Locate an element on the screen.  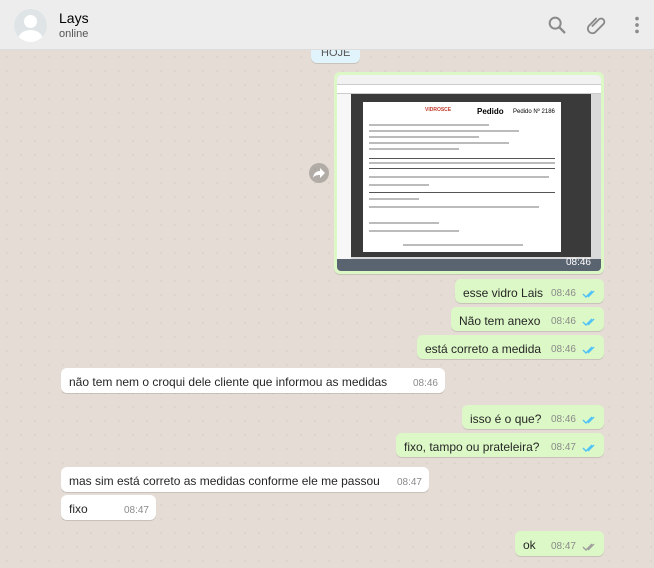
message-incoming: fixo 08:47 is located at coordinates (108, 507).